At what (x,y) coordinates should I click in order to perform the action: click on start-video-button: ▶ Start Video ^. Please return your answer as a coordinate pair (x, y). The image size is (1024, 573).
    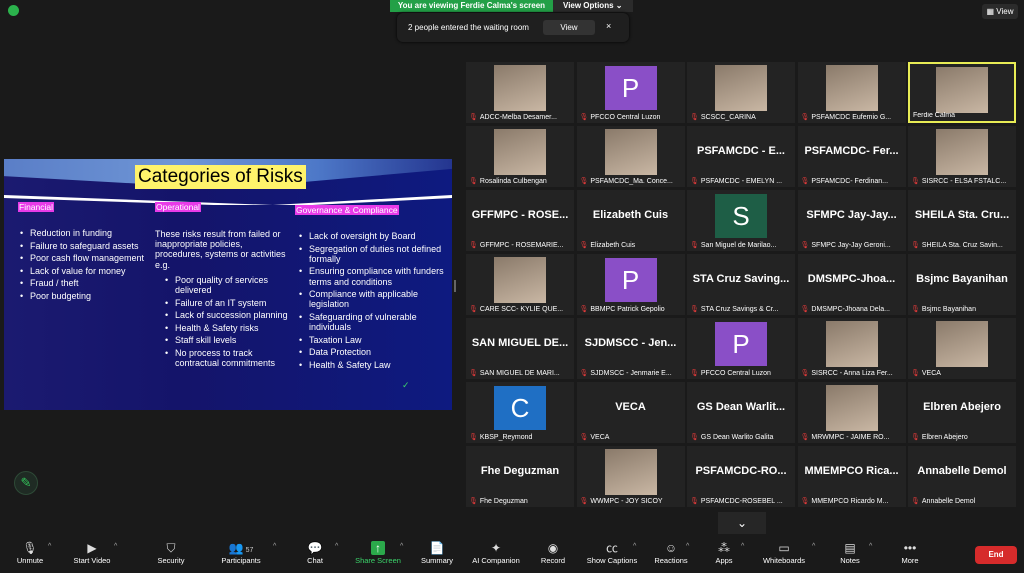
    Looking at the image, I should click on (92, 552).